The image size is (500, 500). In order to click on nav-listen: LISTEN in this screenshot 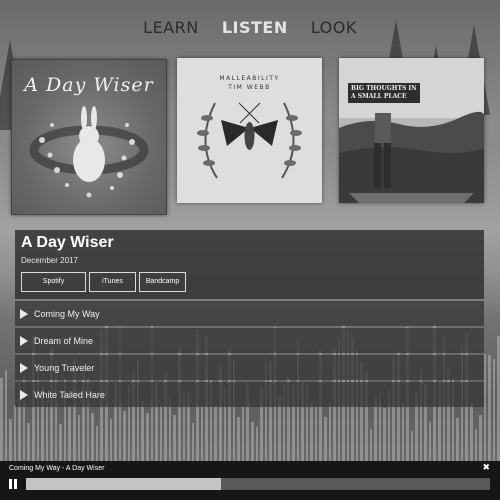, I will do `click(255, 27)`.